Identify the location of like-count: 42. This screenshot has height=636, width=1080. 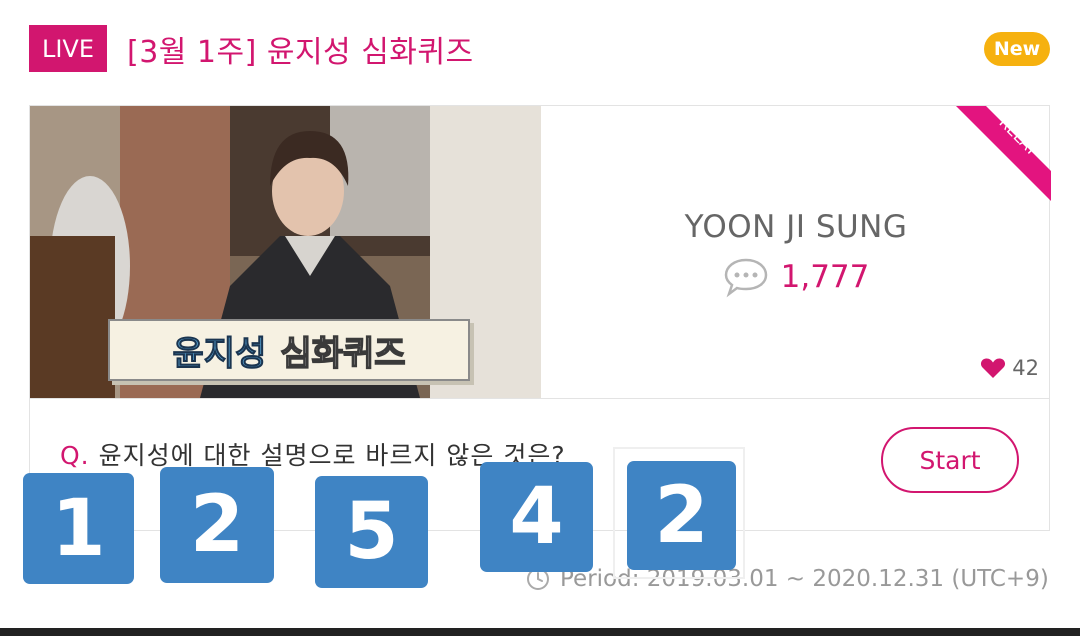
(1025, 368).